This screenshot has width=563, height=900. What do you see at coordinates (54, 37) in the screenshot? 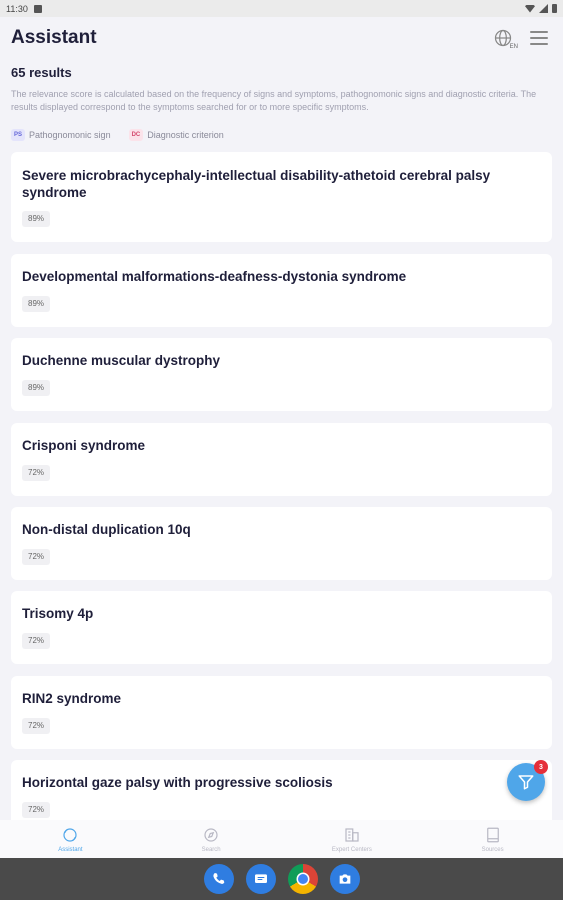
I see `page-title: Assistant` at bounding box center [54, 37].